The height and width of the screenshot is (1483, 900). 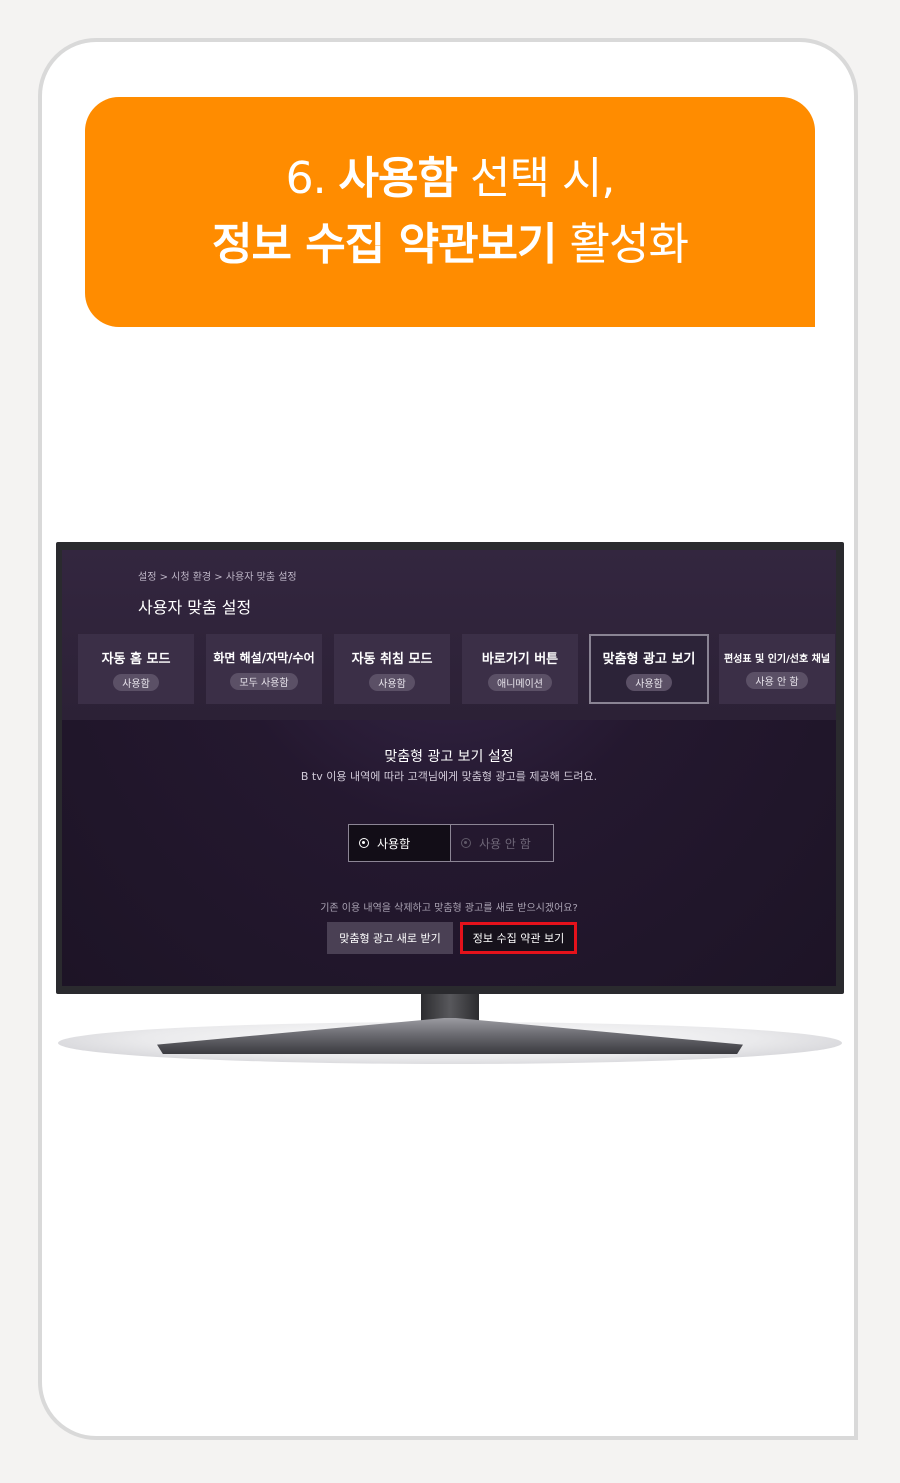 What do you see at coordinates (536, 178) in the screenshot?
I see `banner-text-1: 선택 시,` at bounding box center [536, 178].